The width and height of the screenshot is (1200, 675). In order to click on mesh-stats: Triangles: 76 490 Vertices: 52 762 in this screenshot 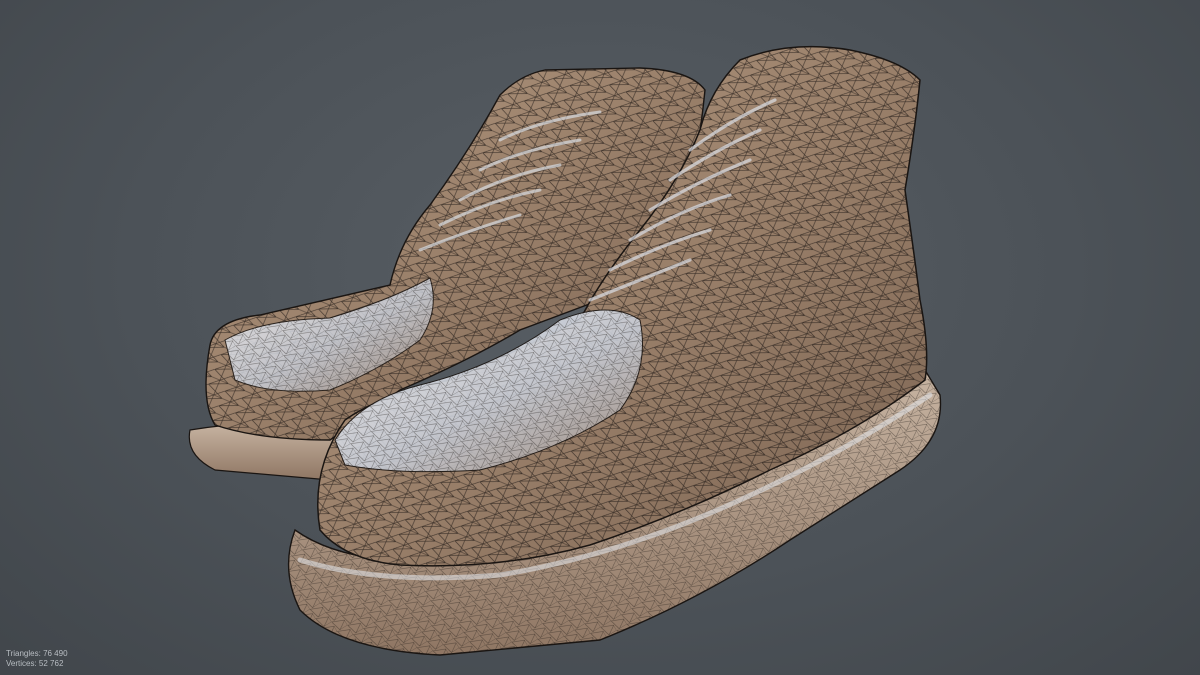, I will do `click(37, 659)`.